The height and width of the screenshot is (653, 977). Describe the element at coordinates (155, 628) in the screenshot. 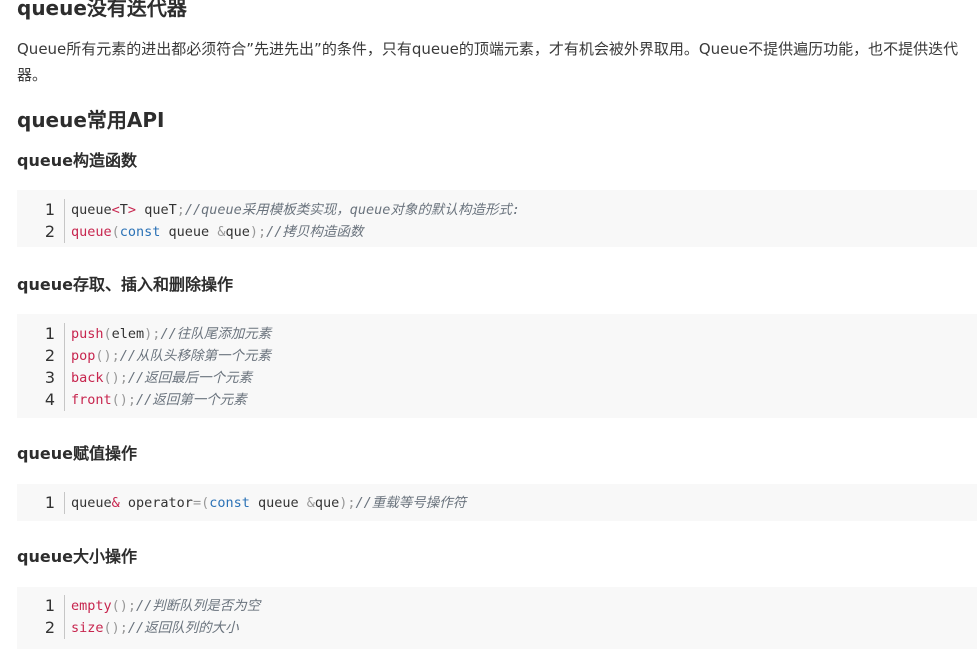

I see `code-text: size();//返回队列的大小` at that location.